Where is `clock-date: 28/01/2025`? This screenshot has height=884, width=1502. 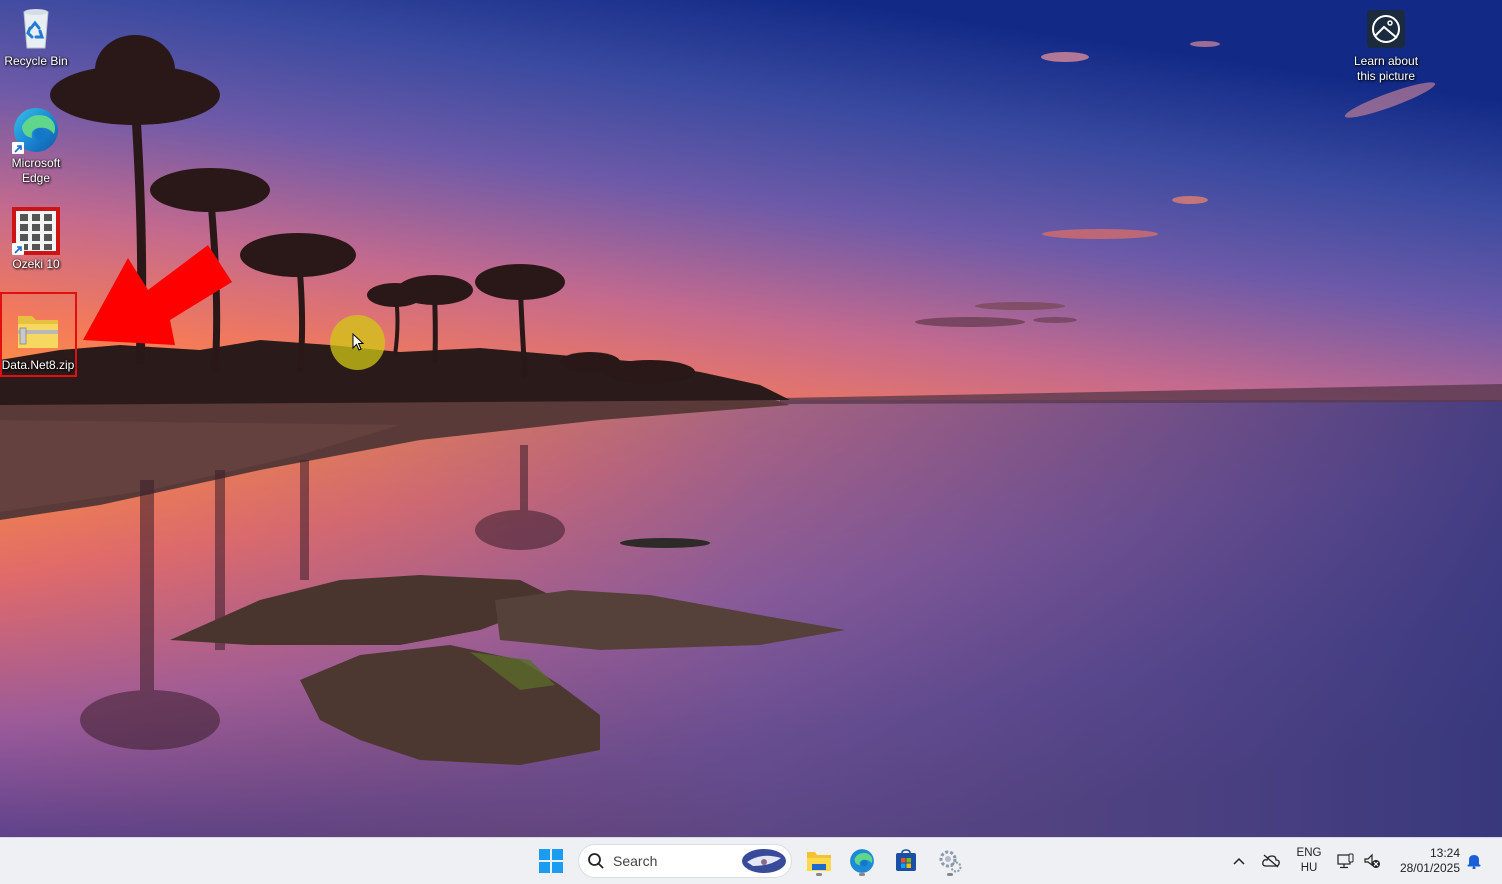 clock-date: 28/01/2025 is located at coordinates (1429, 868).